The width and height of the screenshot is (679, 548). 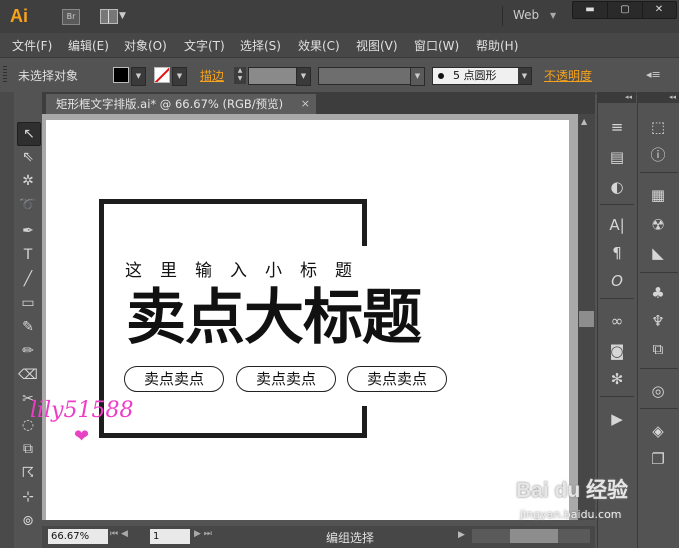 I want to click on selection-status: 未选择对象, so click(x=48, y=76).